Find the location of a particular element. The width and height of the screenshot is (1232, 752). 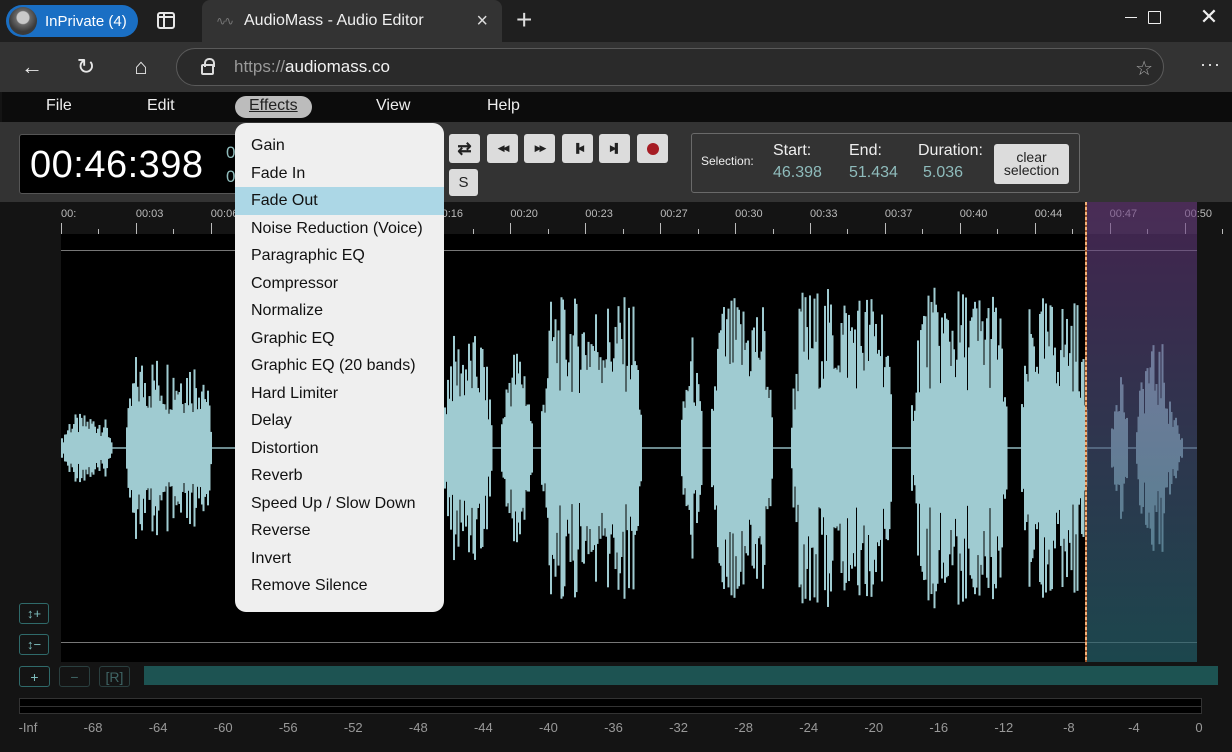

ruler-label: 00:37 is located at coordinates (898, 214).